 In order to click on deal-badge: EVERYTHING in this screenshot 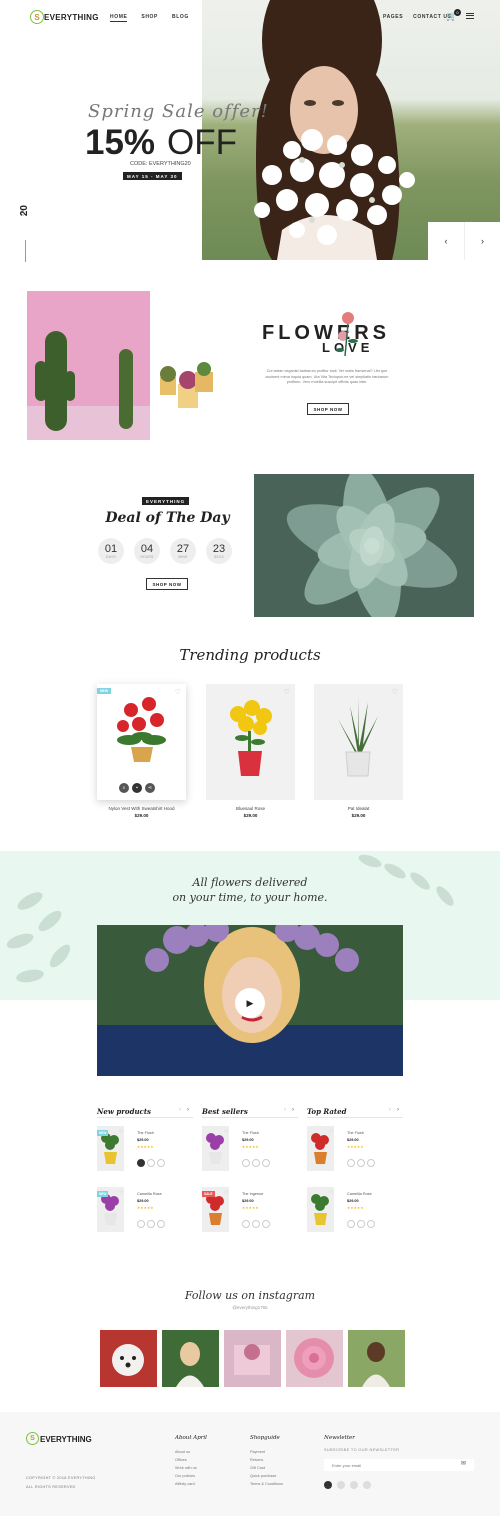, I will do `click(166, 501)`.